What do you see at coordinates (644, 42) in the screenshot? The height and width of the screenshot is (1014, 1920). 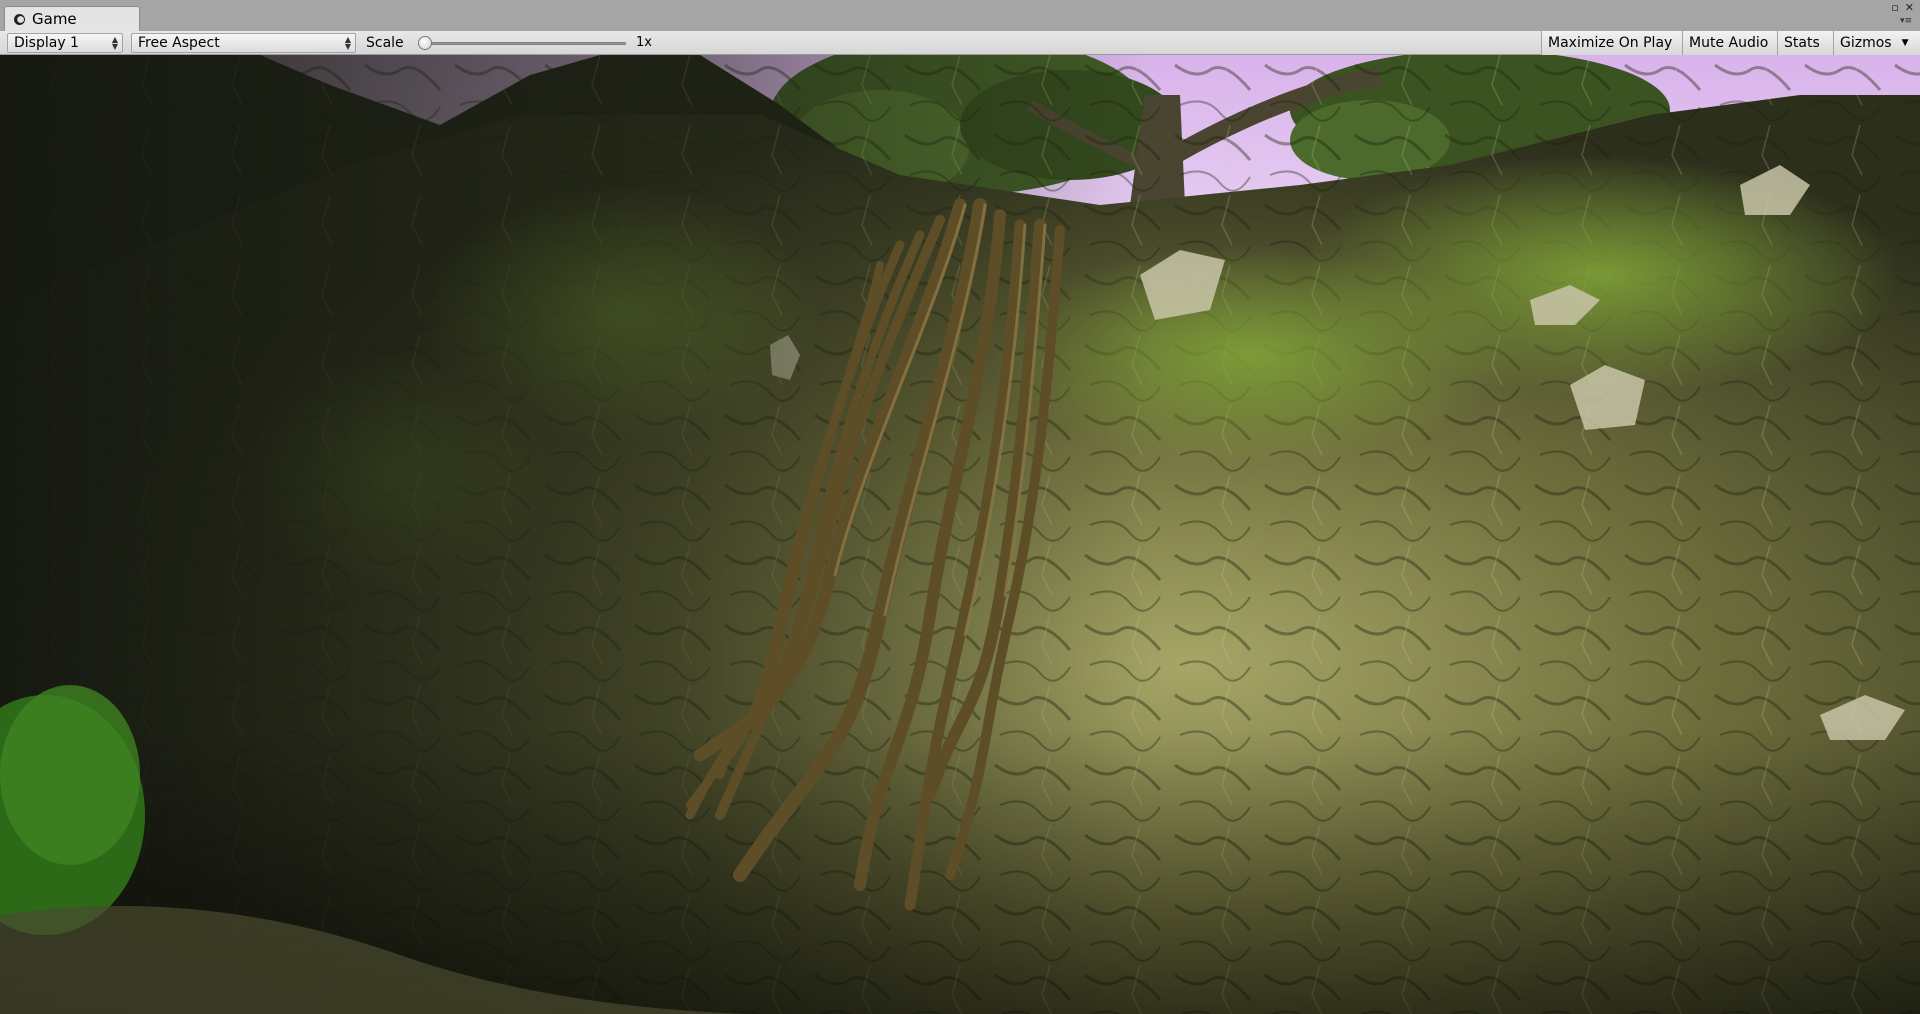 I see `scale-value: 1x` at bounding box center [644, 42].